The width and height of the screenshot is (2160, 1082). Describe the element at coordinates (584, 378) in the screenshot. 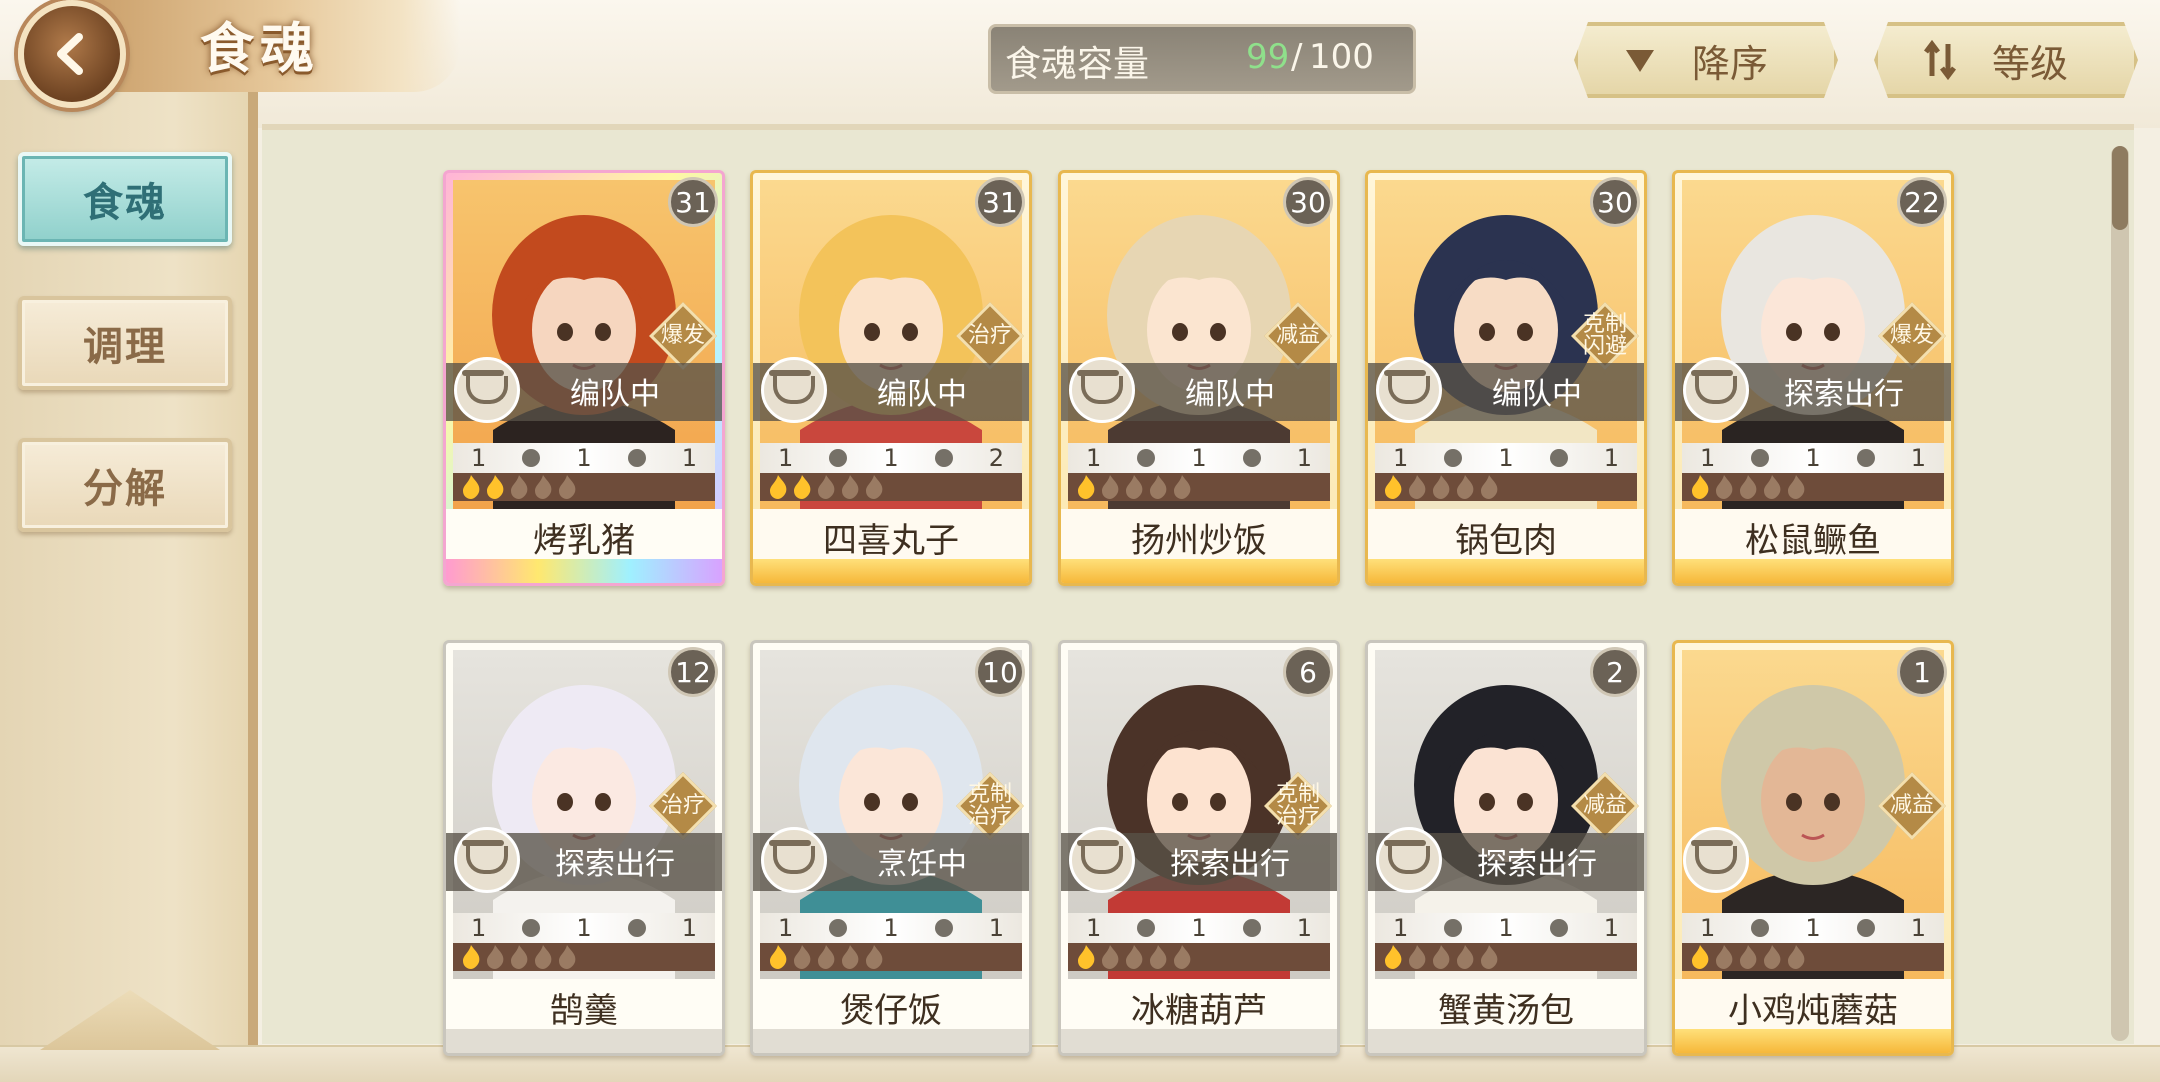

I see `food-soul-card: 31 爆发 编队中 1 1 1 烤乳猪` at that location.